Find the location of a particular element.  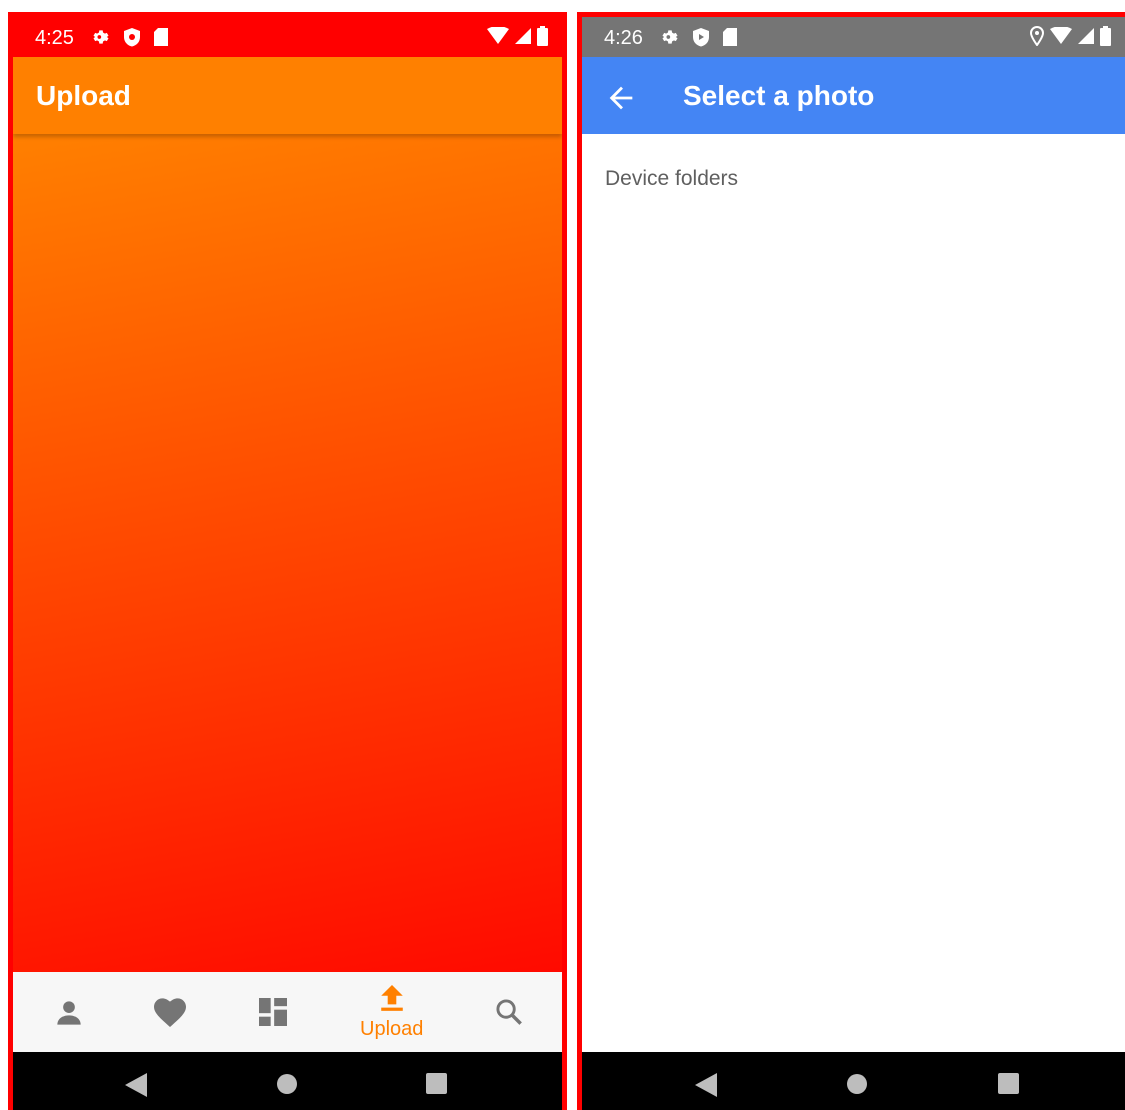

heart-icon is located at coordinates (170, 1012).